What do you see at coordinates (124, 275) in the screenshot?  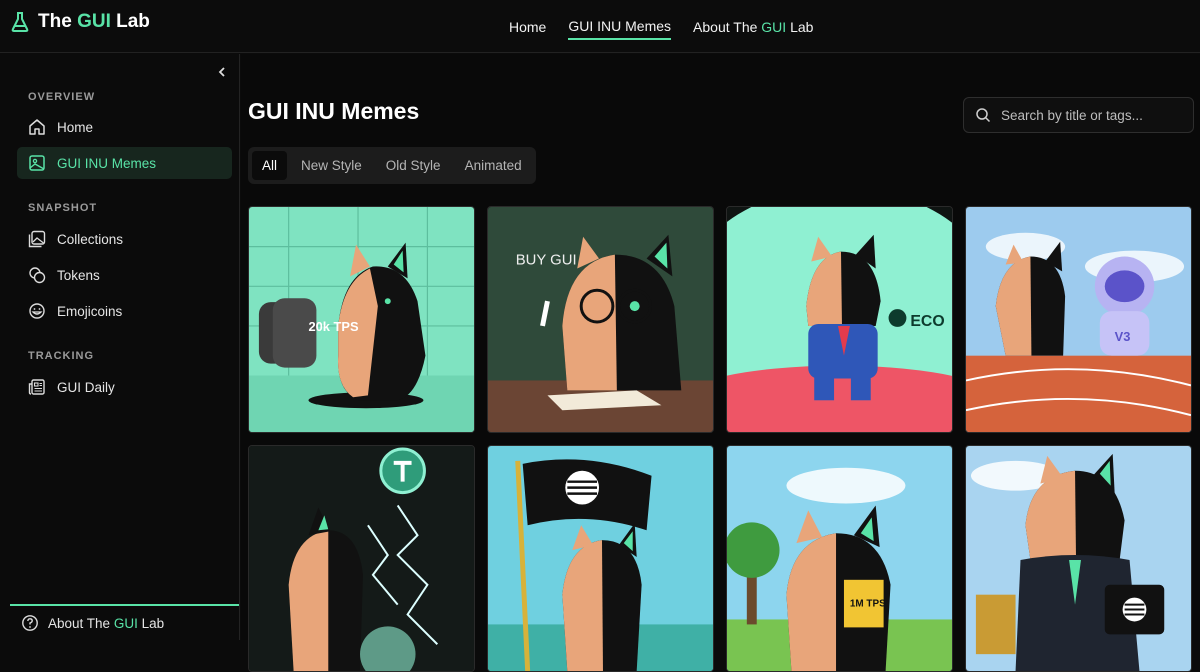 I see `sidebar-item-tokens: Tokens` at bounding box center [124, 275].